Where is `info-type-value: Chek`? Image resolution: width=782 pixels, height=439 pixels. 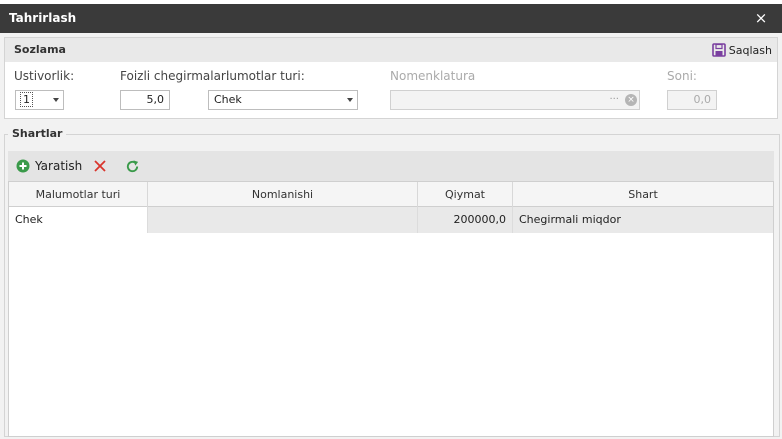 info-type-value: Chek is located at coordinates (228, 99).